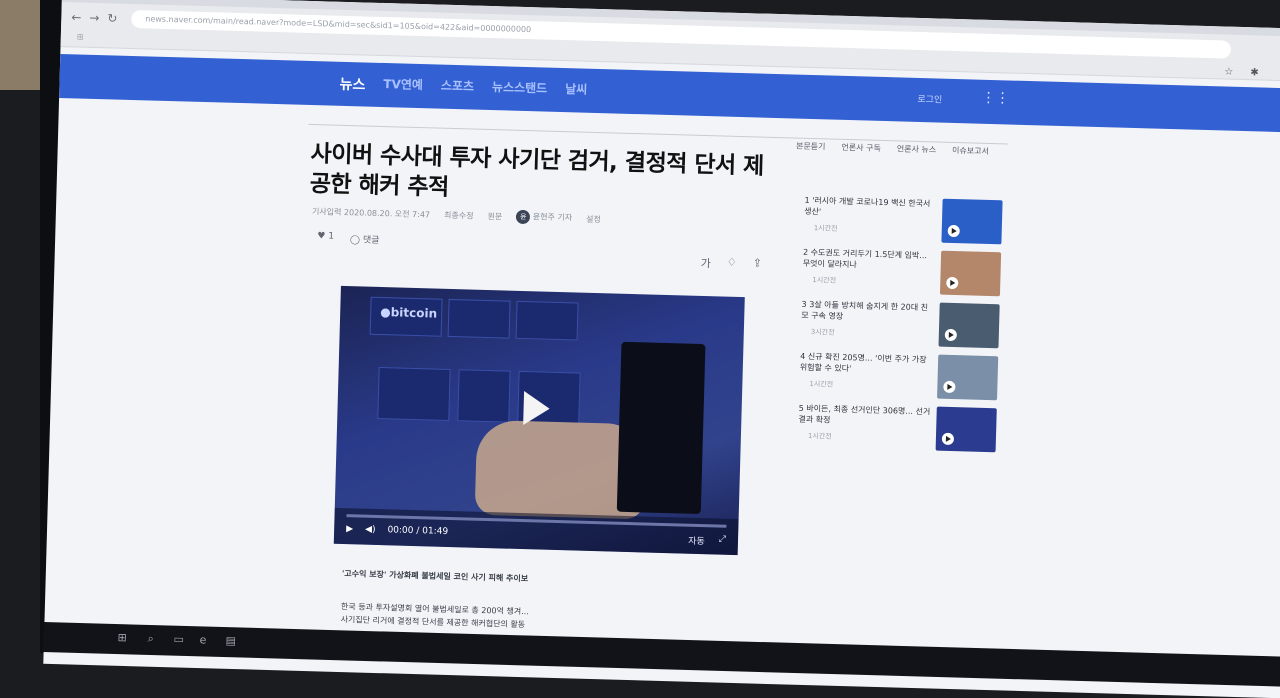 This screenshot has width=1280, height=698. I want to click on heart-icon: ♥, so click(321, 236).